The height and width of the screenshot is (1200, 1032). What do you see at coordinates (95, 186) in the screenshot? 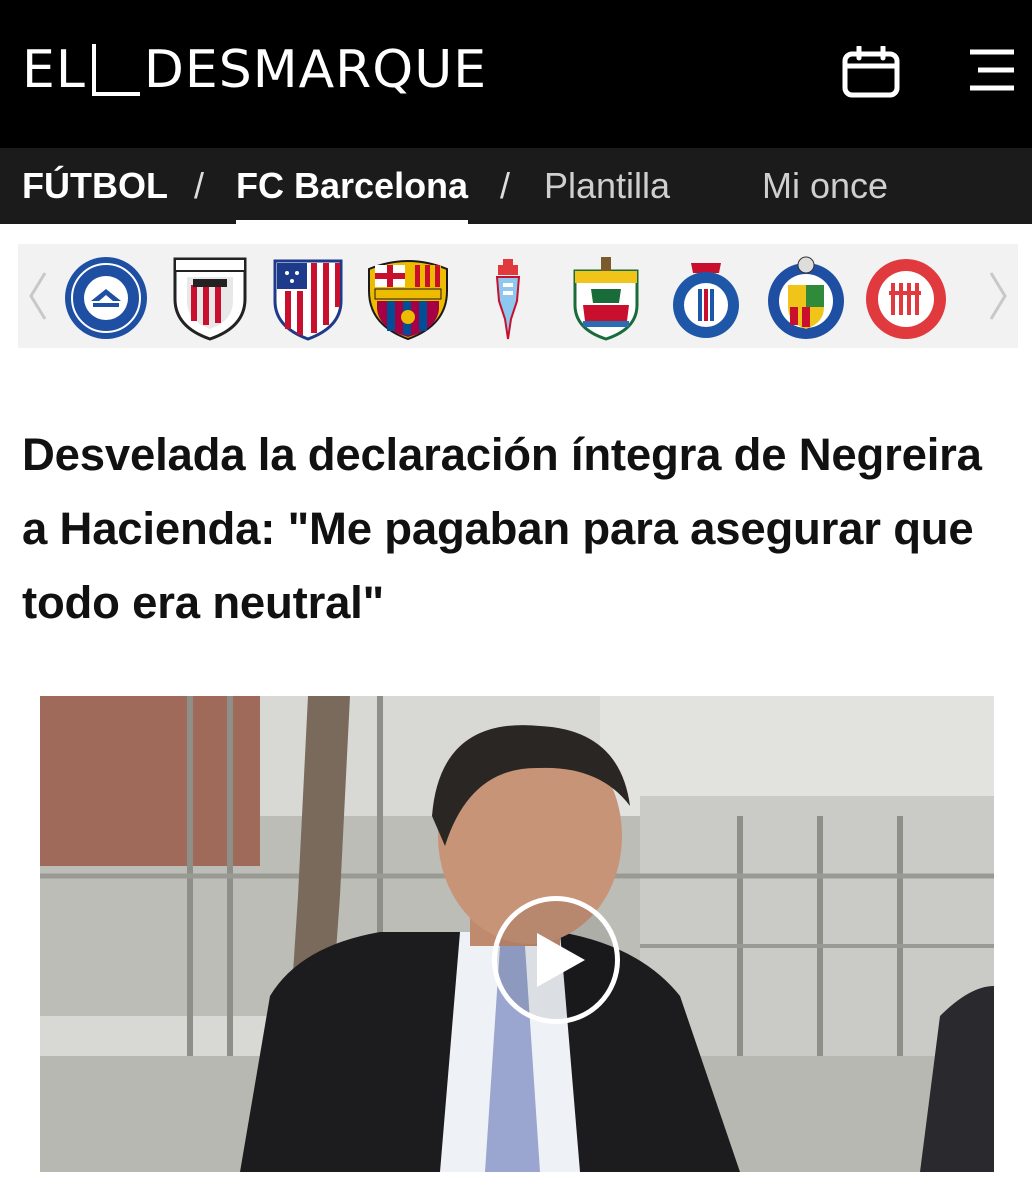
I see `breadcrumb-futbol: FÚTBOL` at bounding box center [95, 186].